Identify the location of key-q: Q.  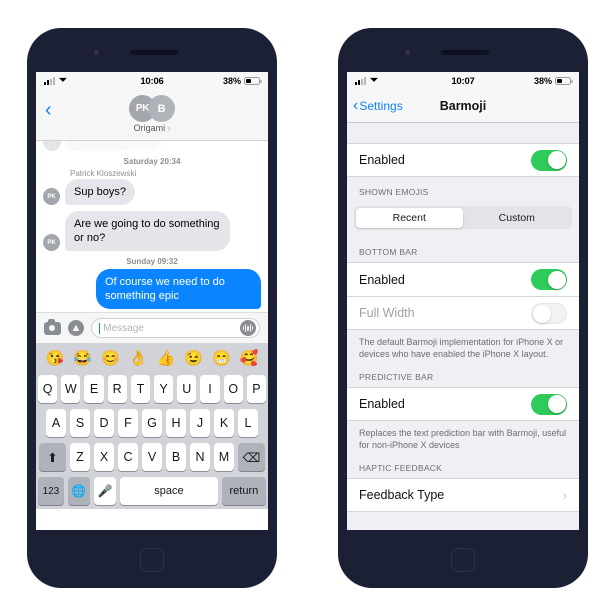
(47, 389).